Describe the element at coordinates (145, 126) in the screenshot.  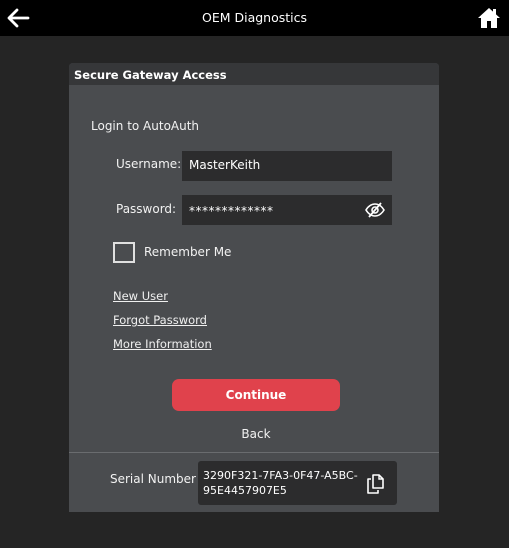
I see `login-heading: Login to AutoAuth` at that location.